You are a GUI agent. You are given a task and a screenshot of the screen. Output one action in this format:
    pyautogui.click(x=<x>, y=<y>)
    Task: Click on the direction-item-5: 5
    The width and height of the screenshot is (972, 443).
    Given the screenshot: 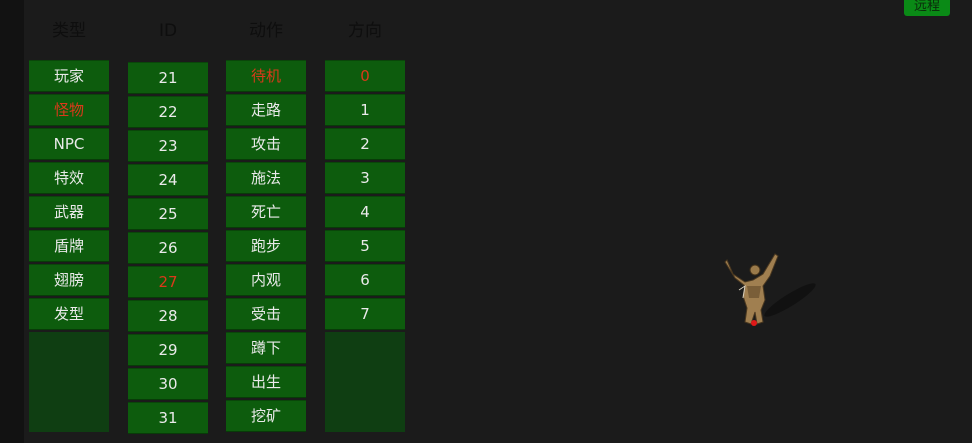 What is the action you would take?
    pyautogui.click(x=365, y=246)
    